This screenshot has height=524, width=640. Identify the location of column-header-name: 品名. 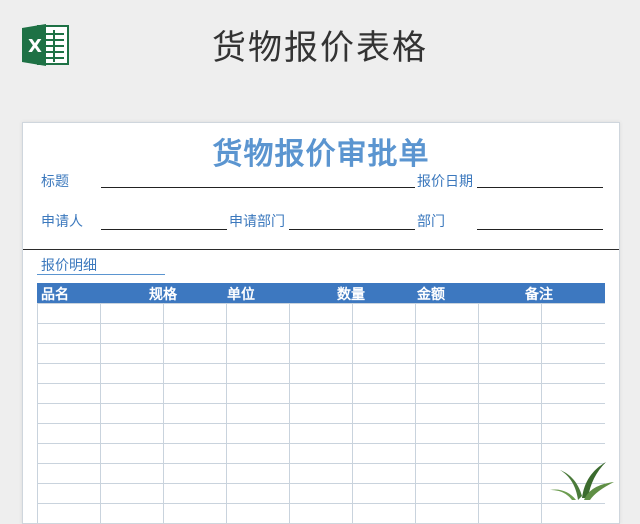
(55, 295).